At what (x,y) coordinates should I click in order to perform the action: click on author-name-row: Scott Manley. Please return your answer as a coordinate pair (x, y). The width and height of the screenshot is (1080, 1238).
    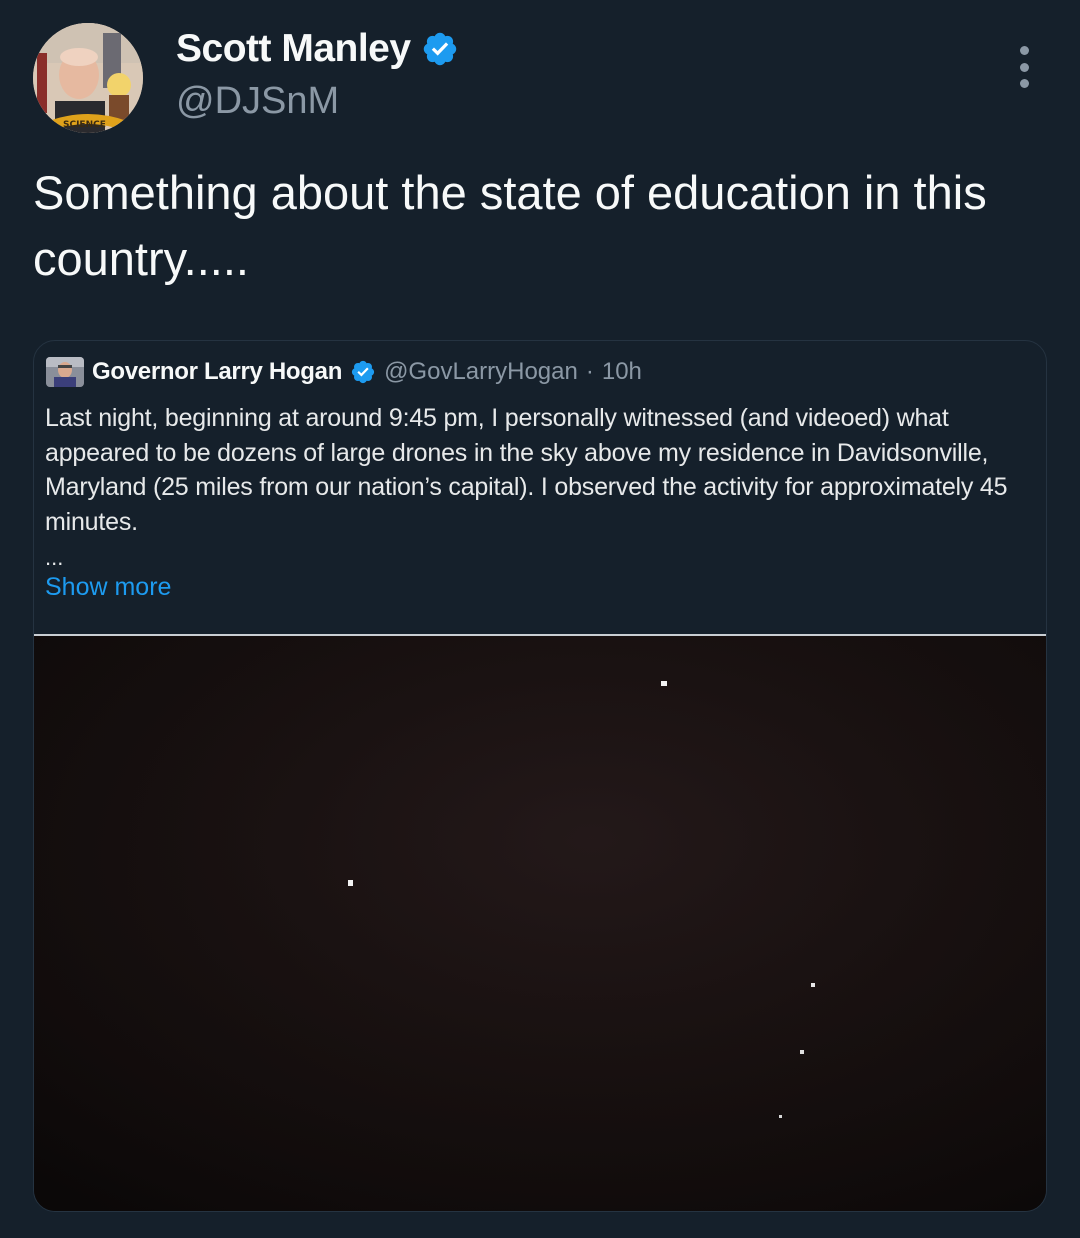
    Looking at the image, I should click on (317, 49).